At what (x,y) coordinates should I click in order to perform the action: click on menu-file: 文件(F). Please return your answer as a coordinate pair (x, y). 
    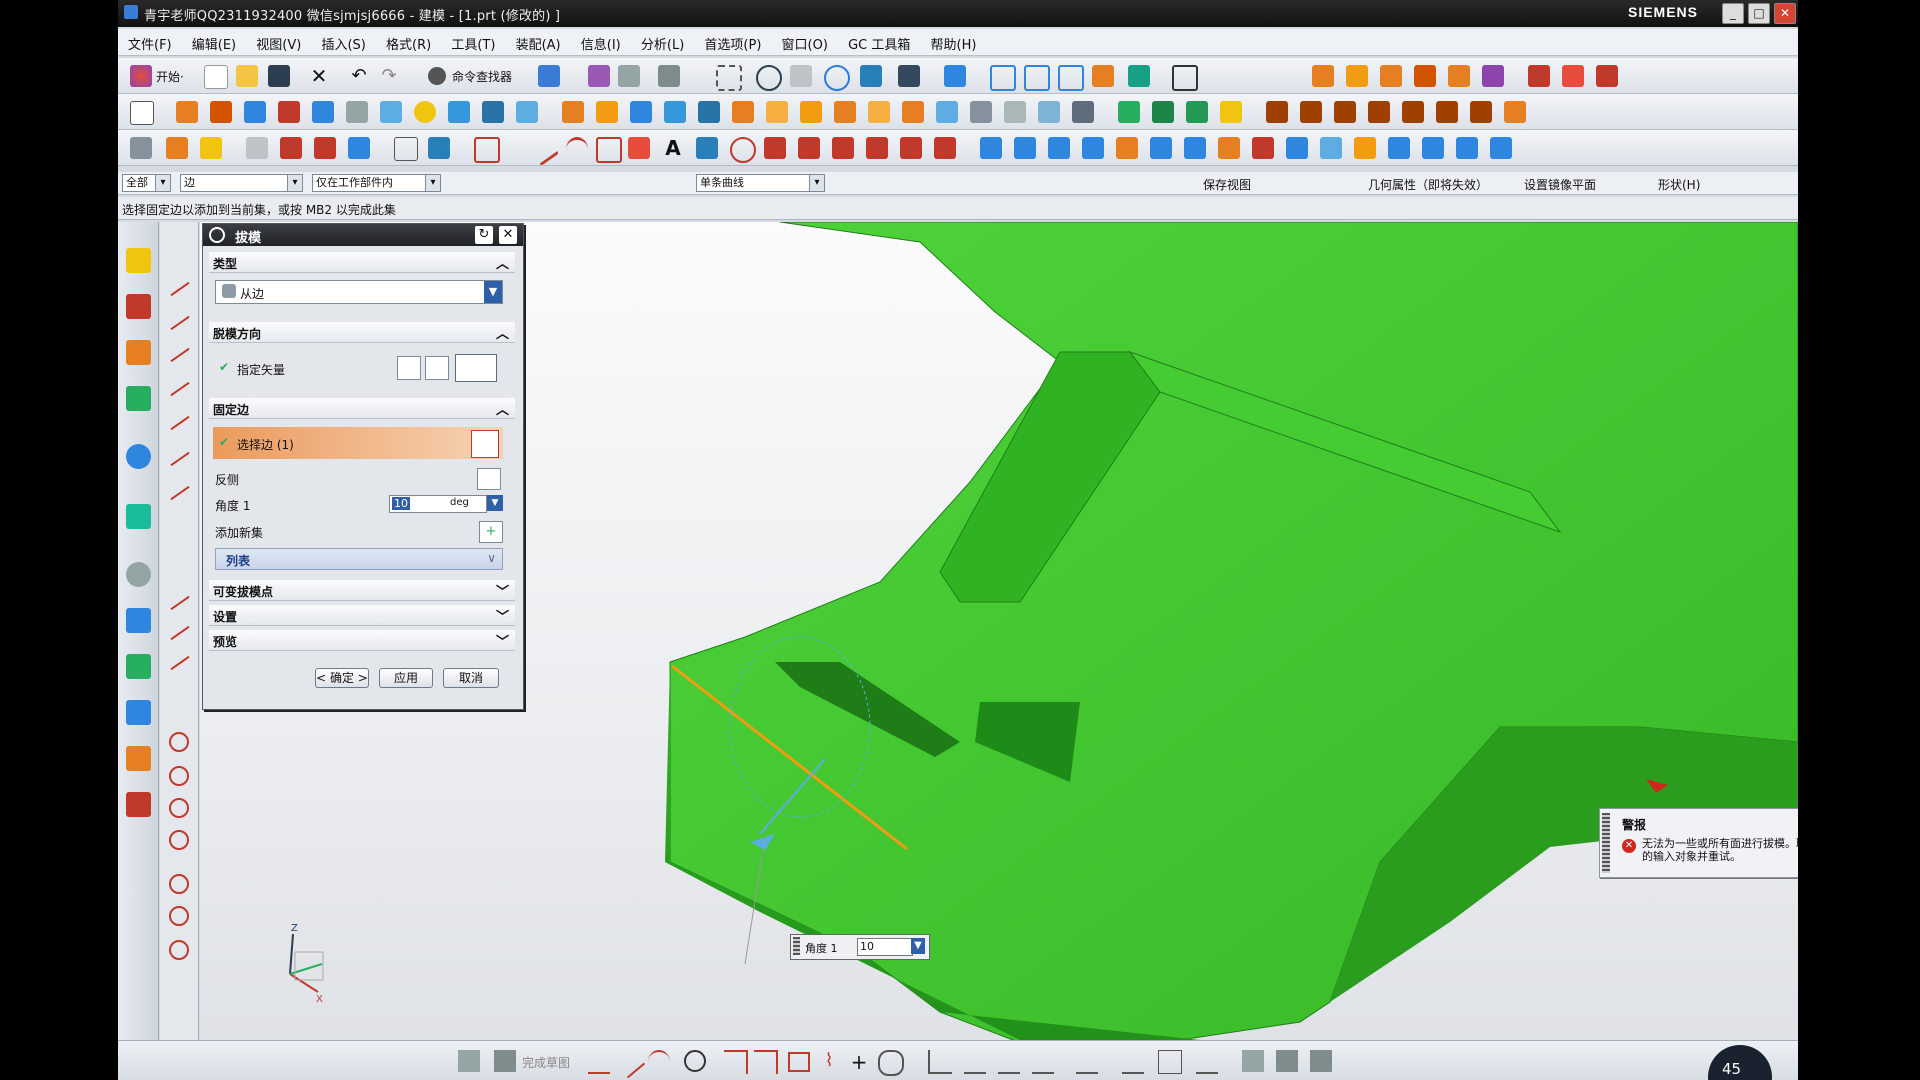
    Looking at the image, I should click on (149, 41).